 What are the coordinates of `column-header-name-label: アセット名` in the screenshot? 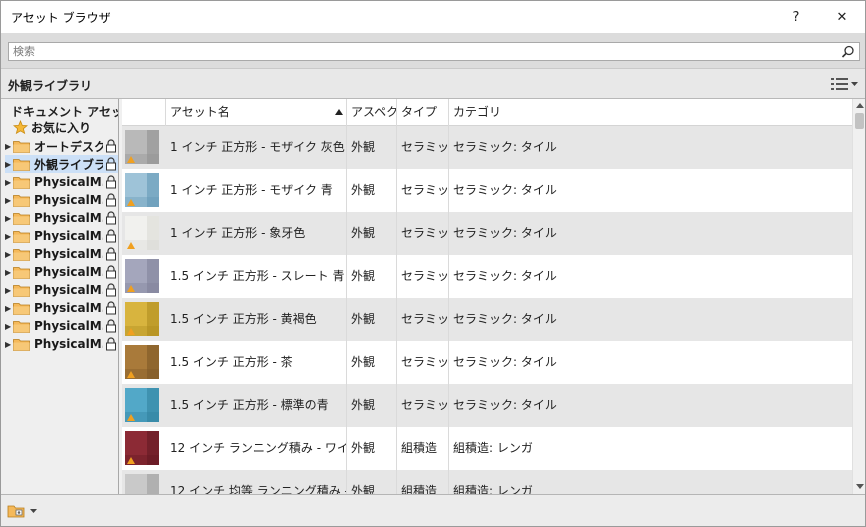 It's located at (200, 112).